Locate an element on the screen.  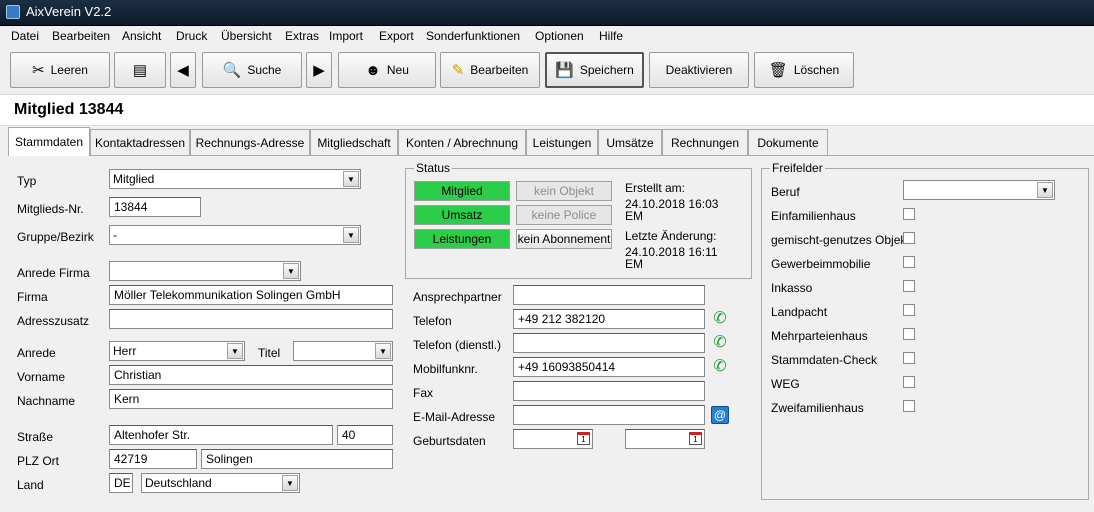
ansprechpartner-field is located at coordinates (609, 295).